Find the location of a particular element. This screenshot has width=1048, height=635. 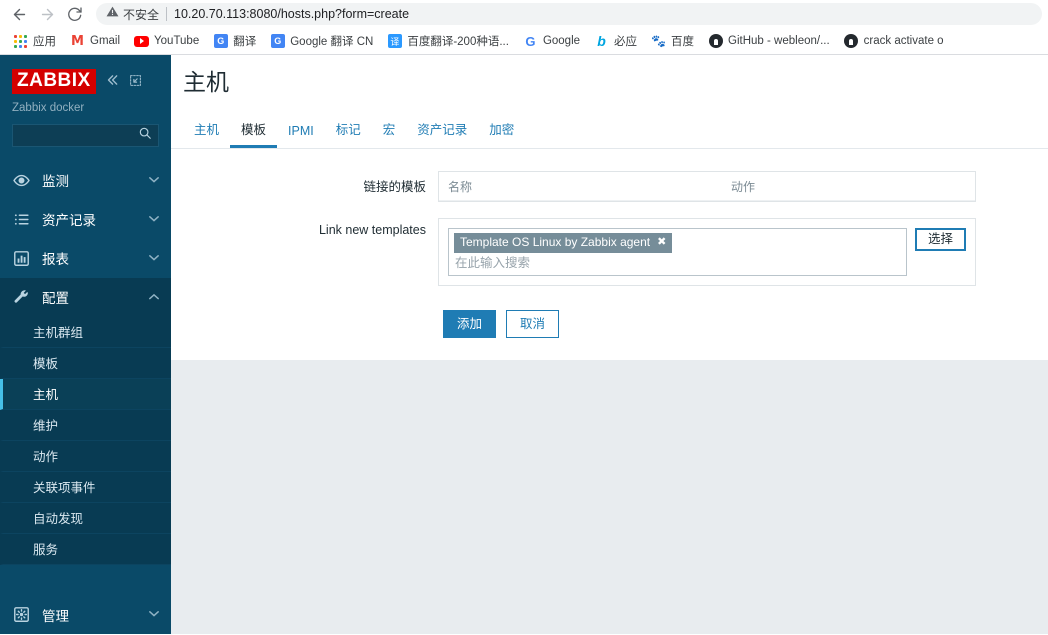

search-input is located at coordinates (78, 135).